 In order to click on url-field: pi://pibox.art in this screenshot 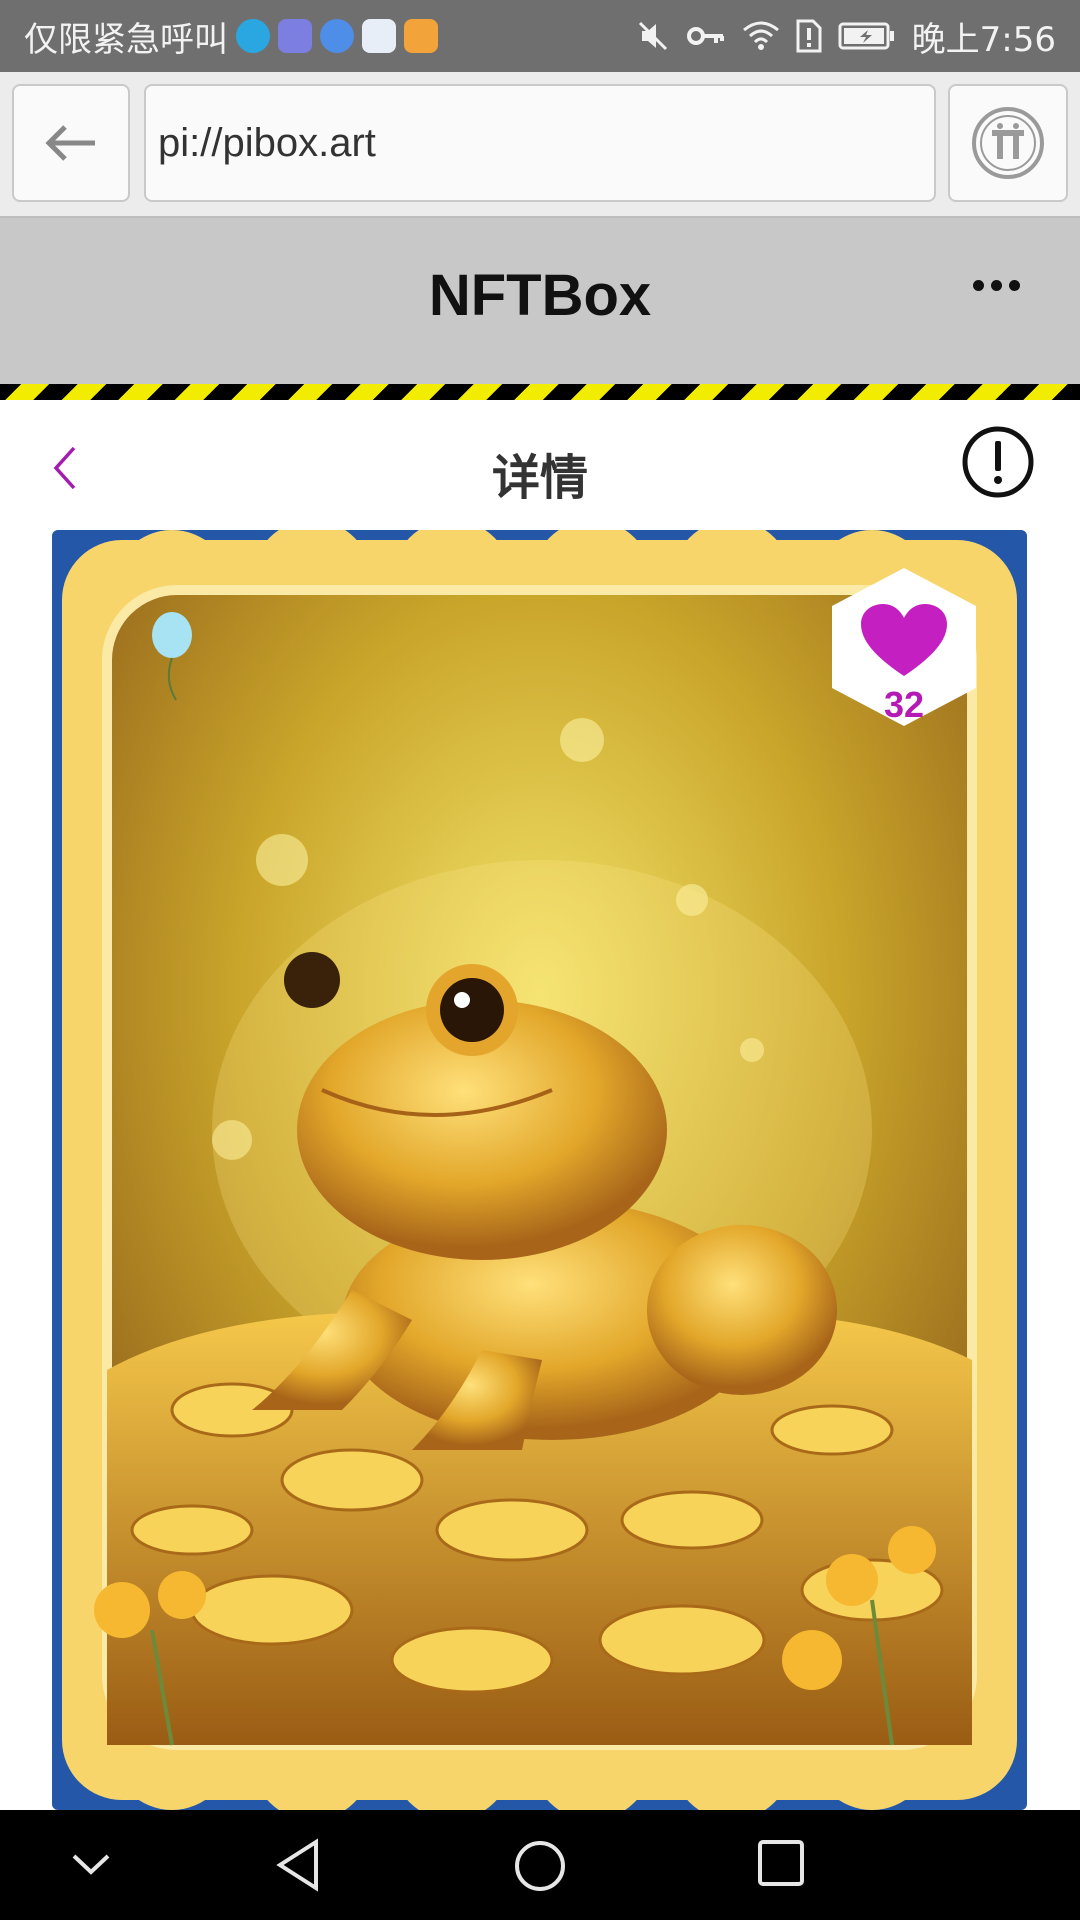, I will do `click(540, 143)`.